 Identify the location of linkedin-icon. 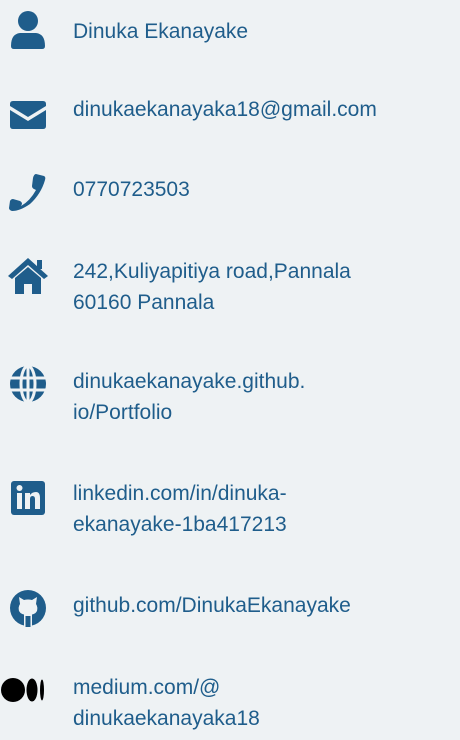
(28, 498).